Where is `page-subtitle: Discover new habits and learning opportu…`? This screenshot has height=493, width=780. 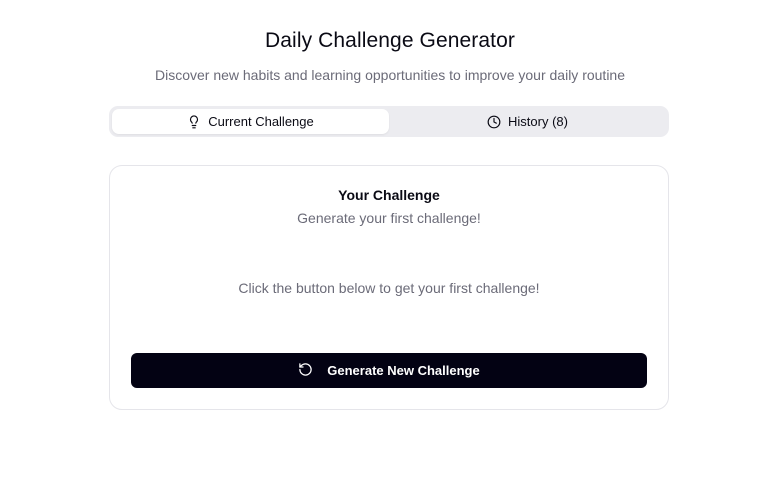 page-subtitle: Discover new habits and learning opportu… is located at coordinates (390, 75).